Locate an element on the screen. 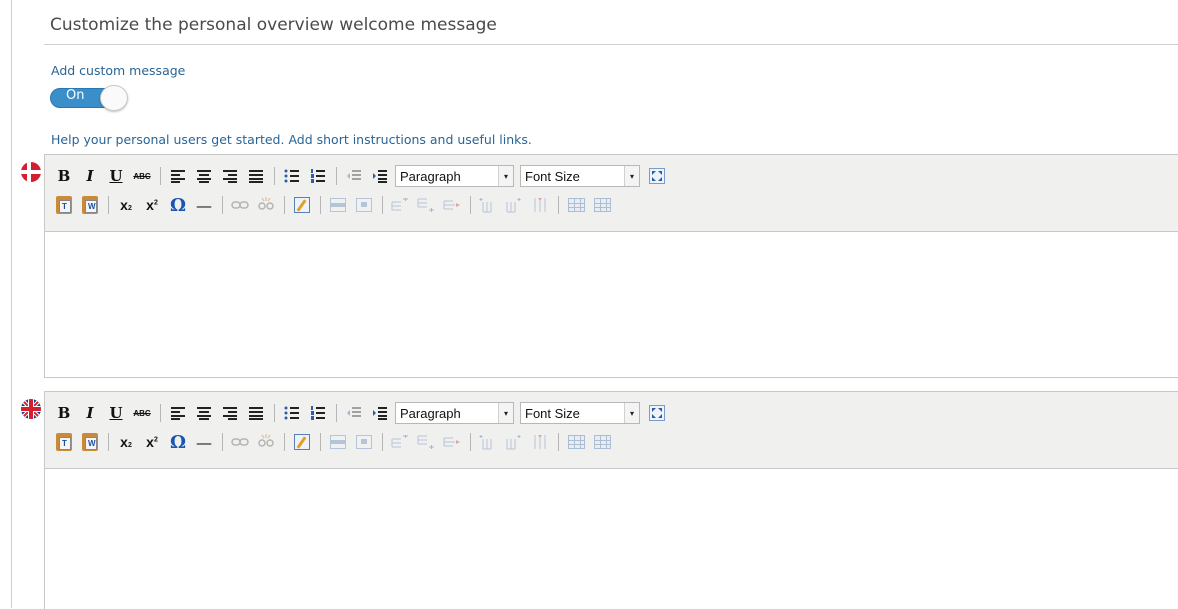  delete-column-icon is located at coordinates (540, 205).